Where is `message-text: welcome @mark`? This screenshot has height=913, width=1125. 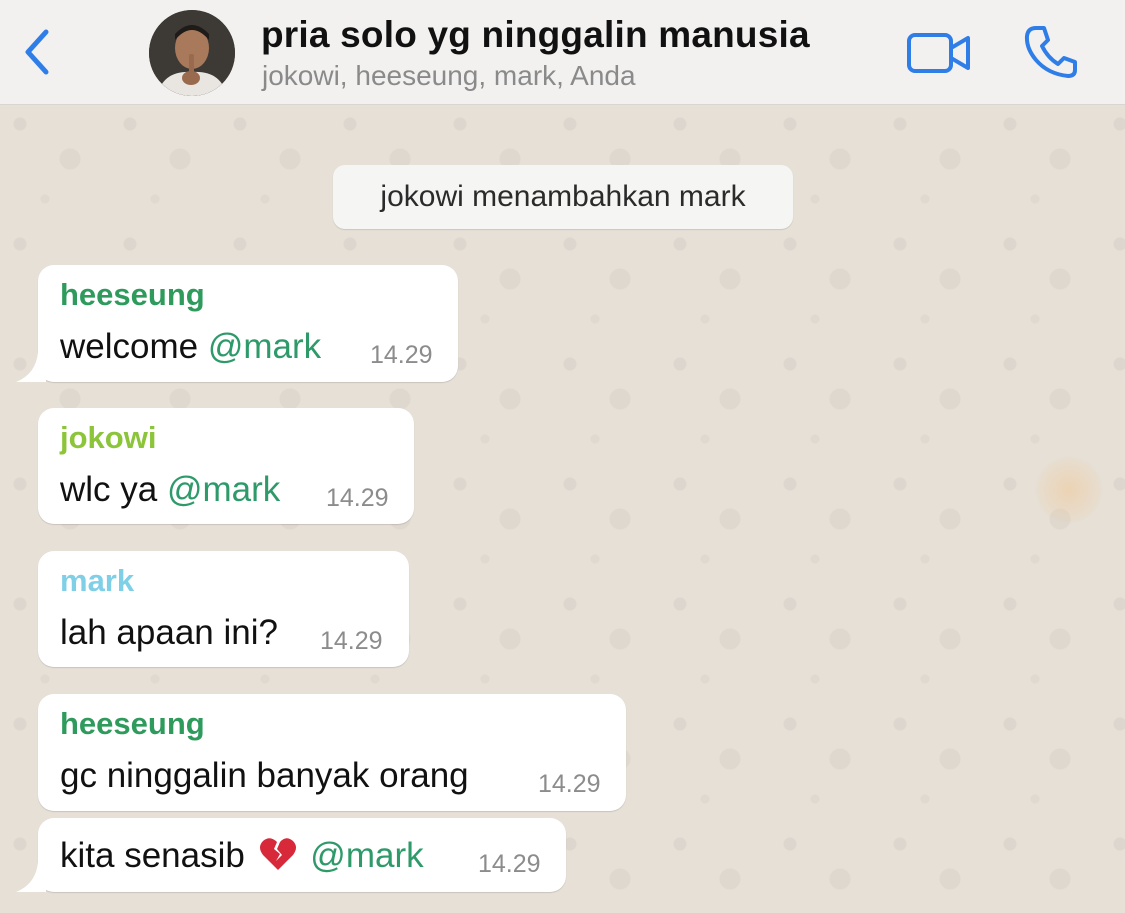 message-text: welcome @mark is located at coordinates (190, 347).